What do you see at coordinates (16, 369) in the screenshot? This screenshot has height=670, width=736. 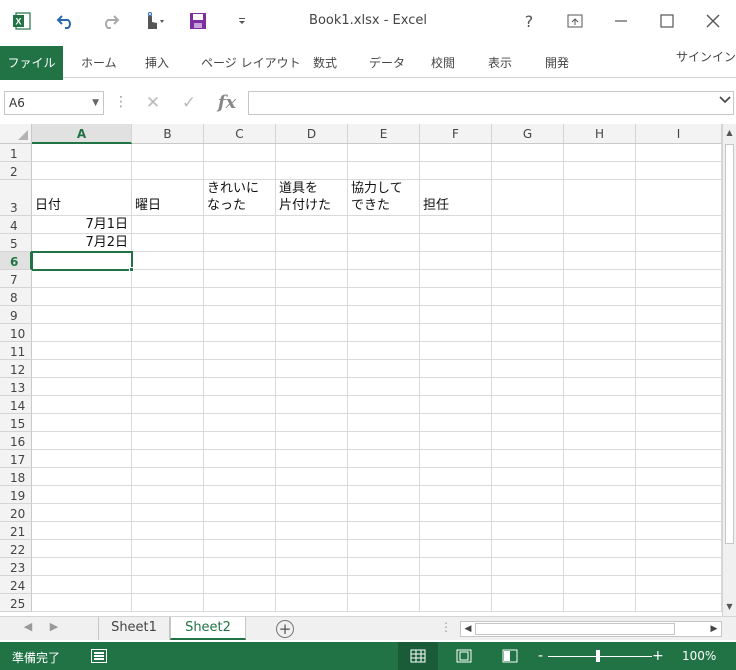 I see `row-header-12: 12` at bounding box center [16, 369].